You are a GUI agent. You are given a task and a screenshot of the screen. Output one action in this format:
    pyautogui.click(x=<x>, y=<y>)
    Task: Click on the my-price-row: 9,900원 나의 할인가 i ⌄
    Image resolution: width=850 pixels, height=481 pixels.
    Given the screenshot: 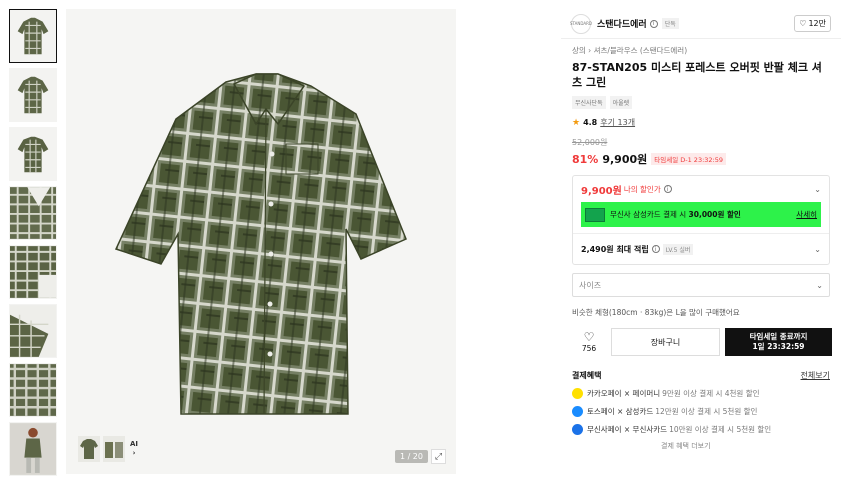 What is the action you would take?
    pyautogui.click(x=701, y=189)
    